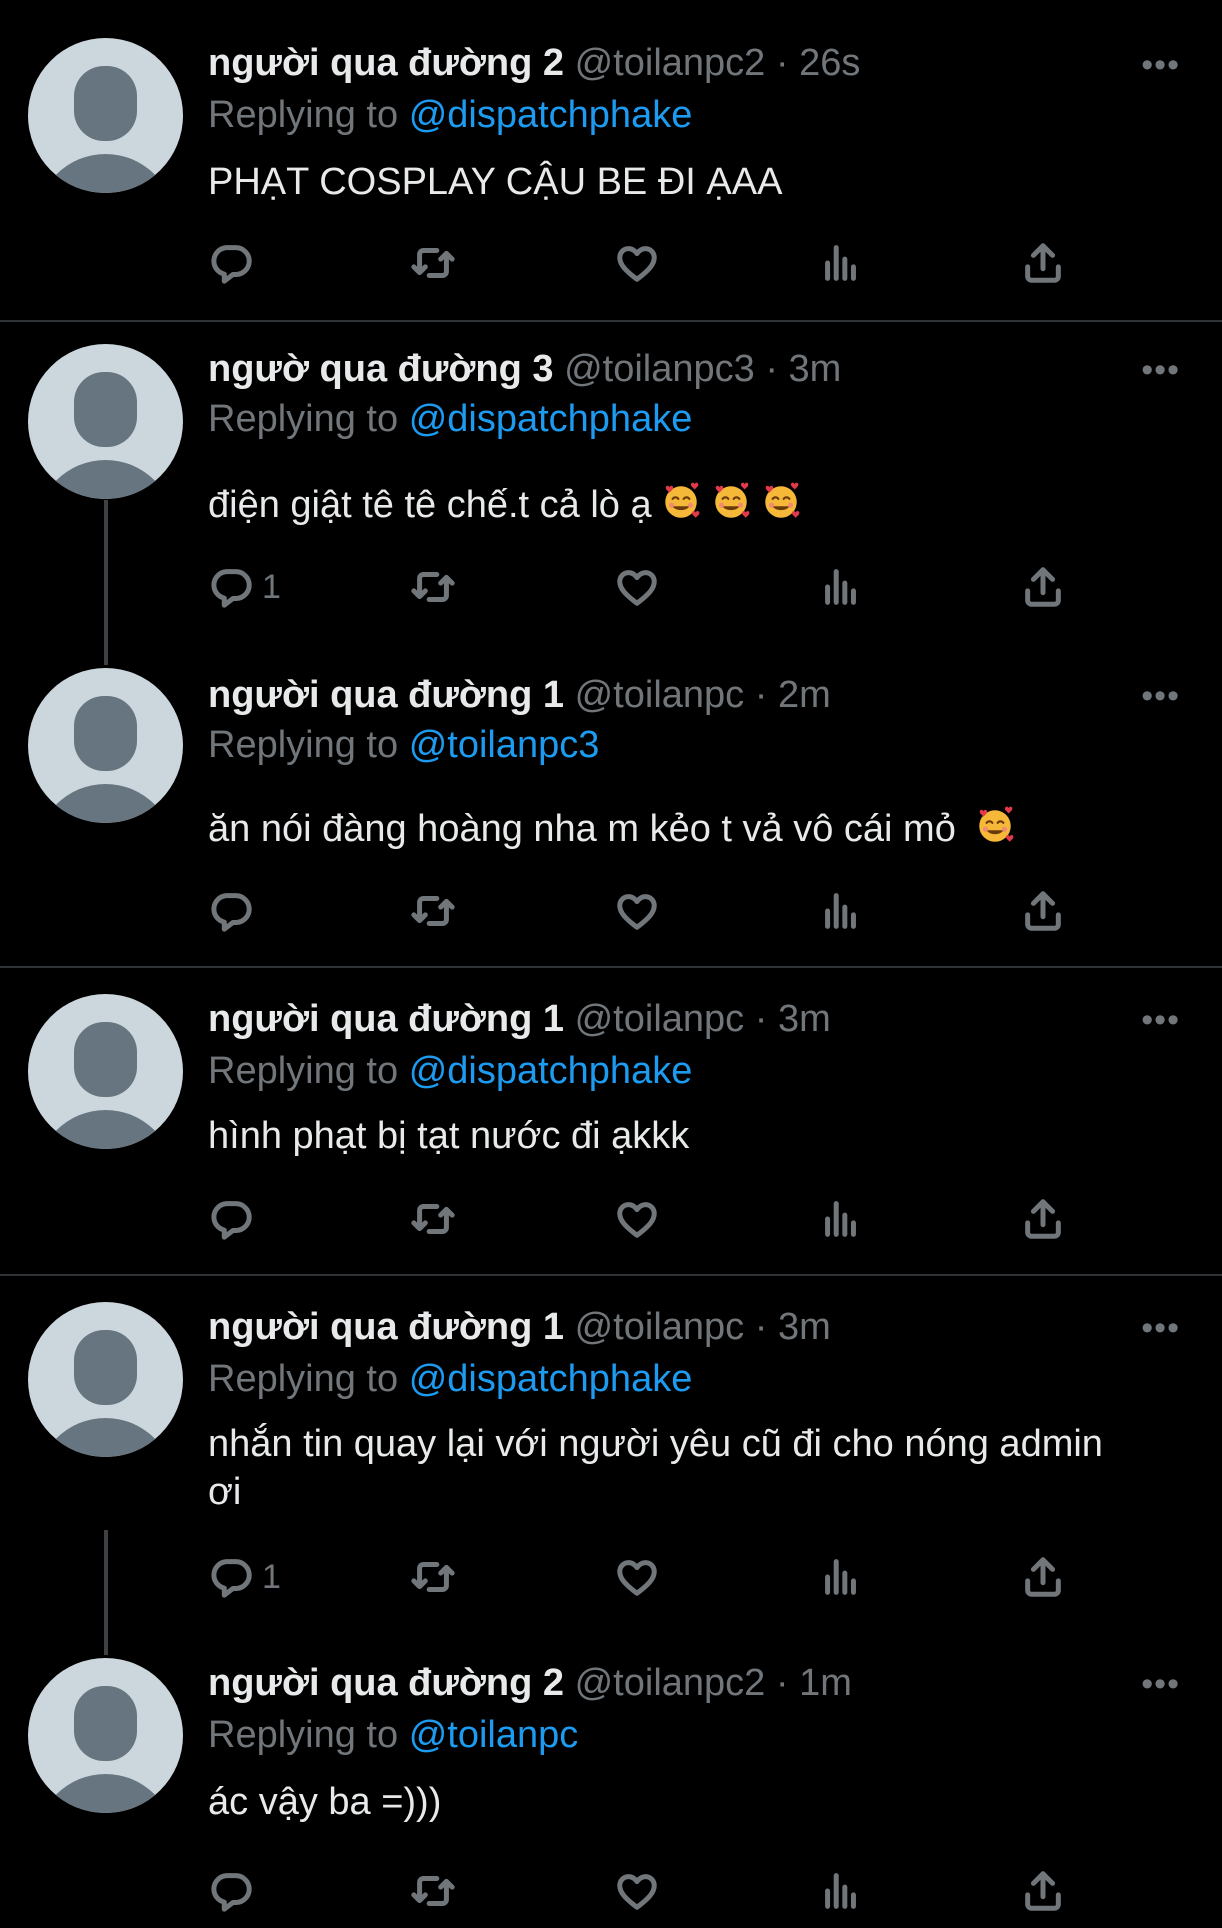 The height and width of the screenshot is (1928, 1222). Describe the element at coordinates (668, 1802) in the screenshot. I see `tweet-text: ác vậy ba =)))` at that location.